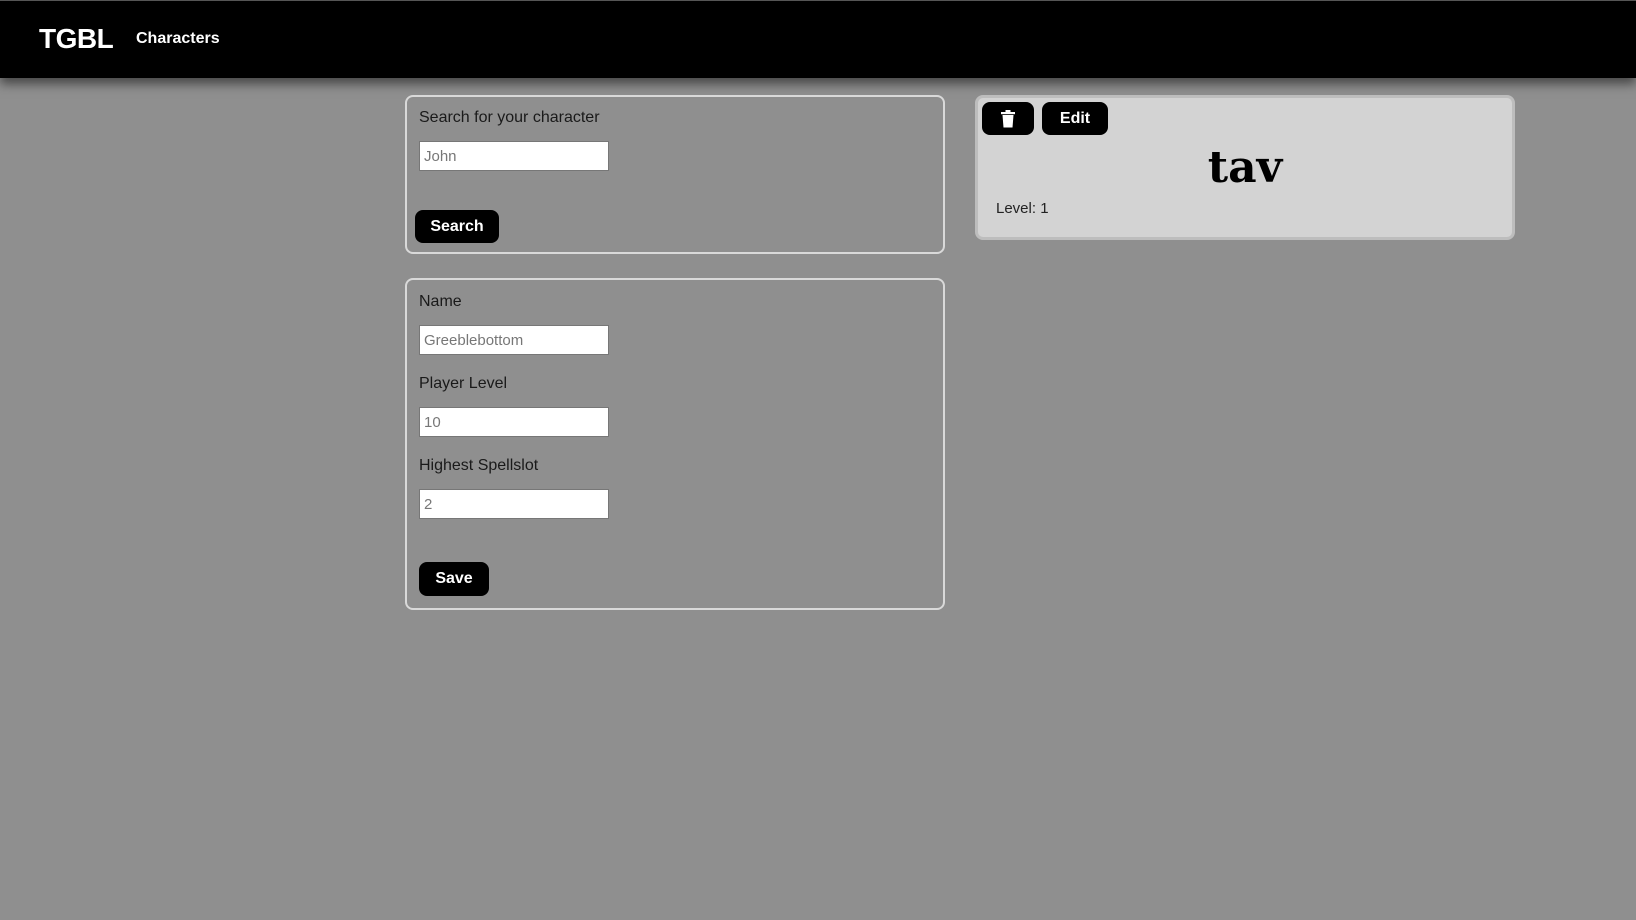  Describe the element at coordinates (479, 465) in the screenshot. I see `spellslot-label: Highest Spellslot` at that location.